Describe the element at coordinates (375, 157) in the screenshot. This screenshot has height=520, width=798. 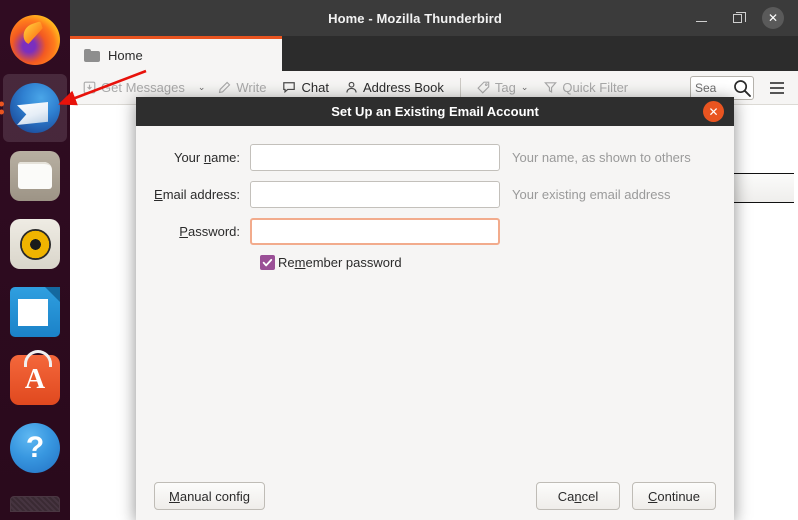
I see `your-name-input` at that location.